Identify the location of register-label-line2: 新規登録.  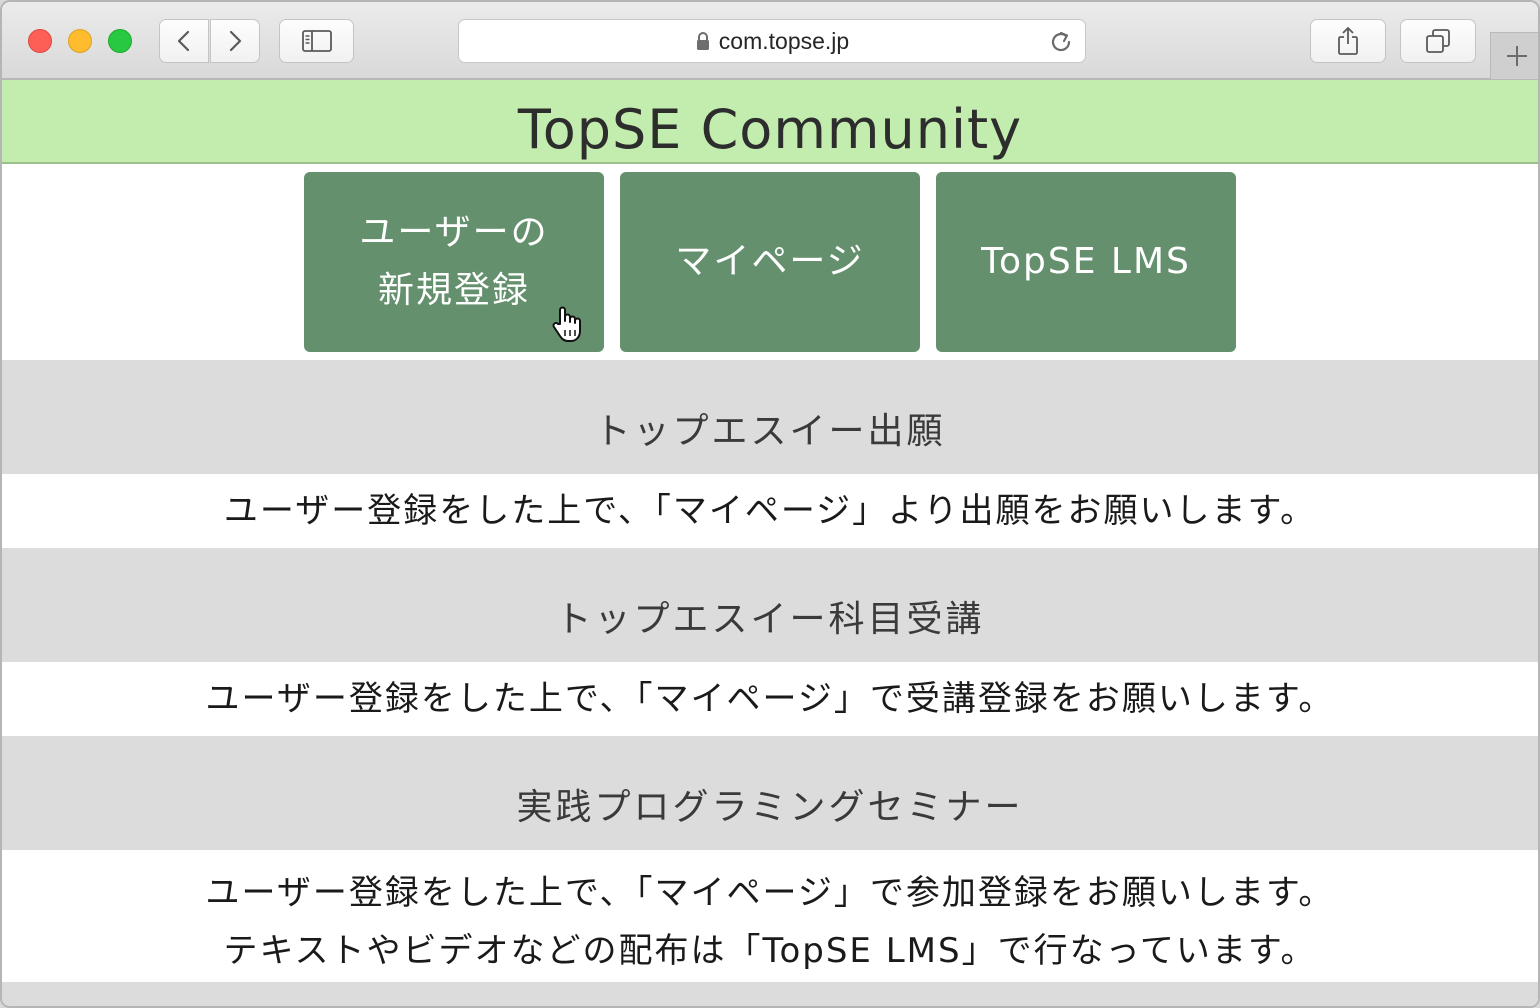
(453, 290).